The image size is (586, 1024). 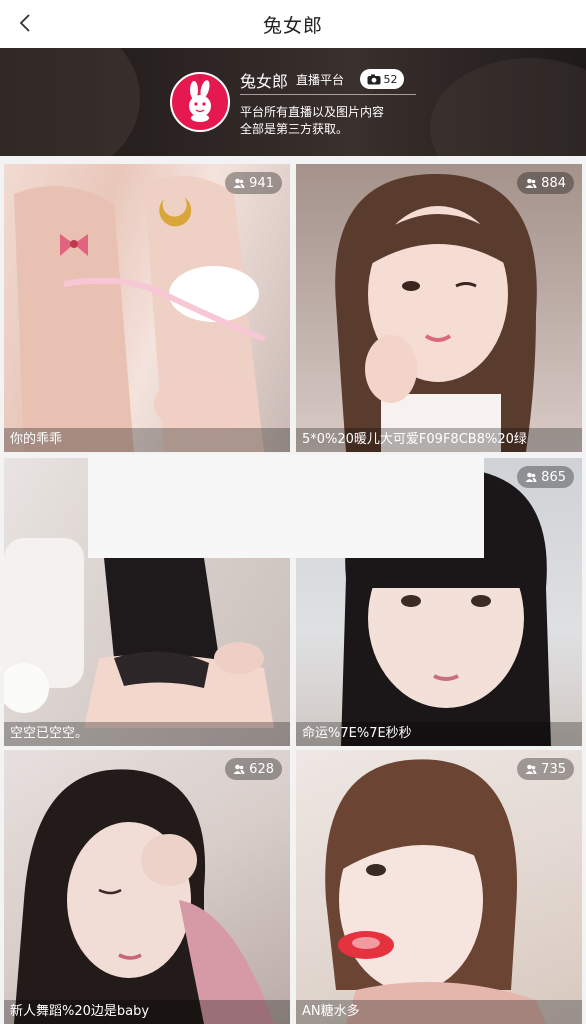 I want to click on page-title: 兔女郎, so click(x=292, y=26).